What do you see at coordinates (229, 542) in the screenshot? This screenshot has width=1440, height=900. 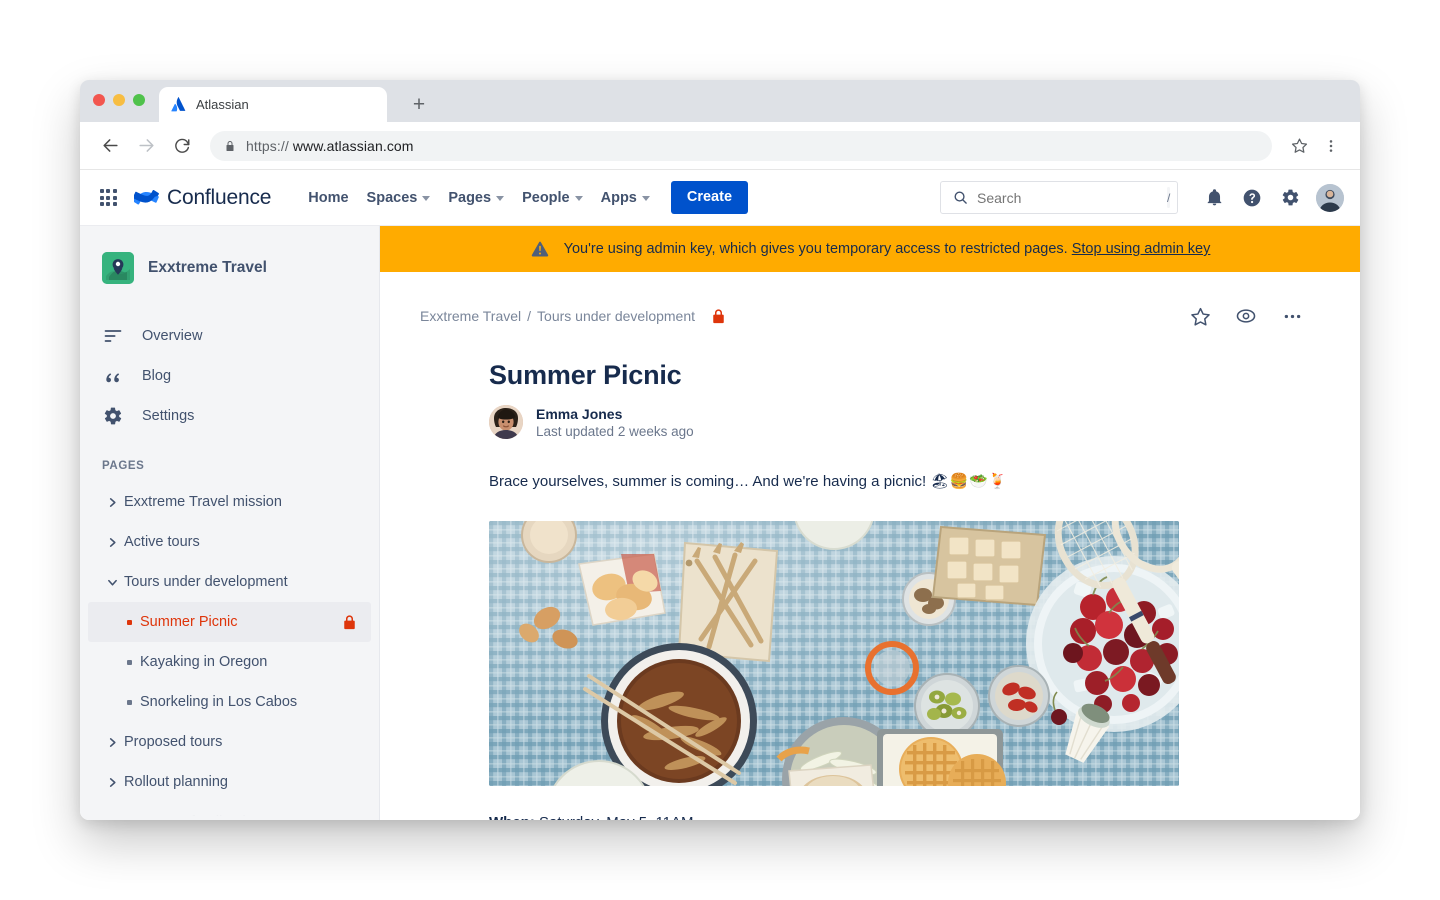 I see `page-tree-item-active-tours: Active tours` at bounding box center [229, 542].